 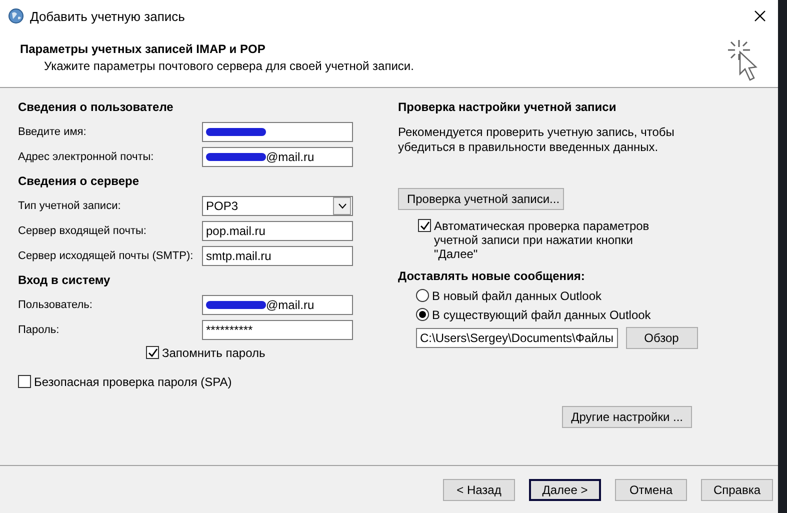 I want to click on section-heading: Вход в систему, so click(x=65, y=280).